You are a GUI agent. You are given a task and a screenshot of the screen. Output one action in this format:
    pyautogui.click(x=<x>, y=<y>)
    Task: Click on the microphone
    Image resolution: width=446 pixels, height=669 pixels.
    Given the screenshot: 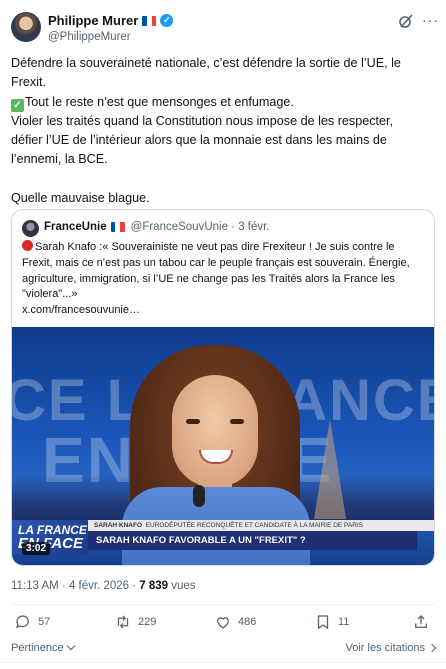 What is the action you would take?
    pyautogui.click(x=199, y=496)
    